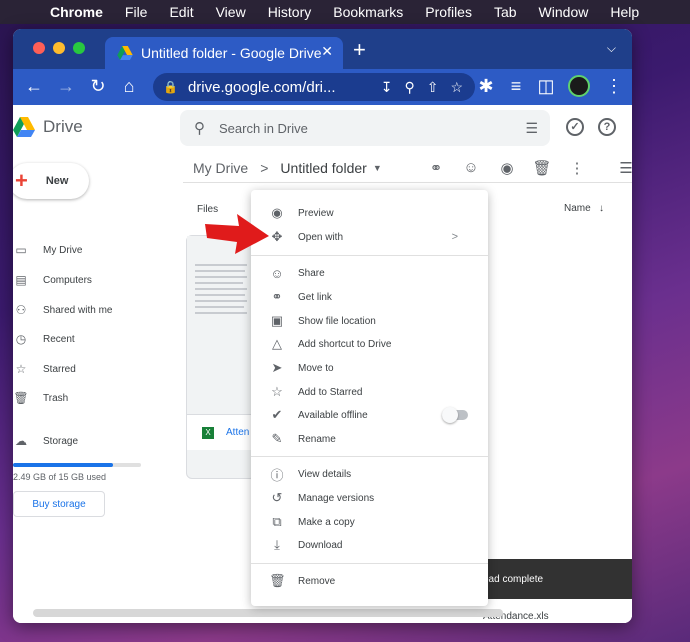 The height and width of the screenshot is (642, 690). I want to click on list-view-icon: ☰, so click(624, 168).